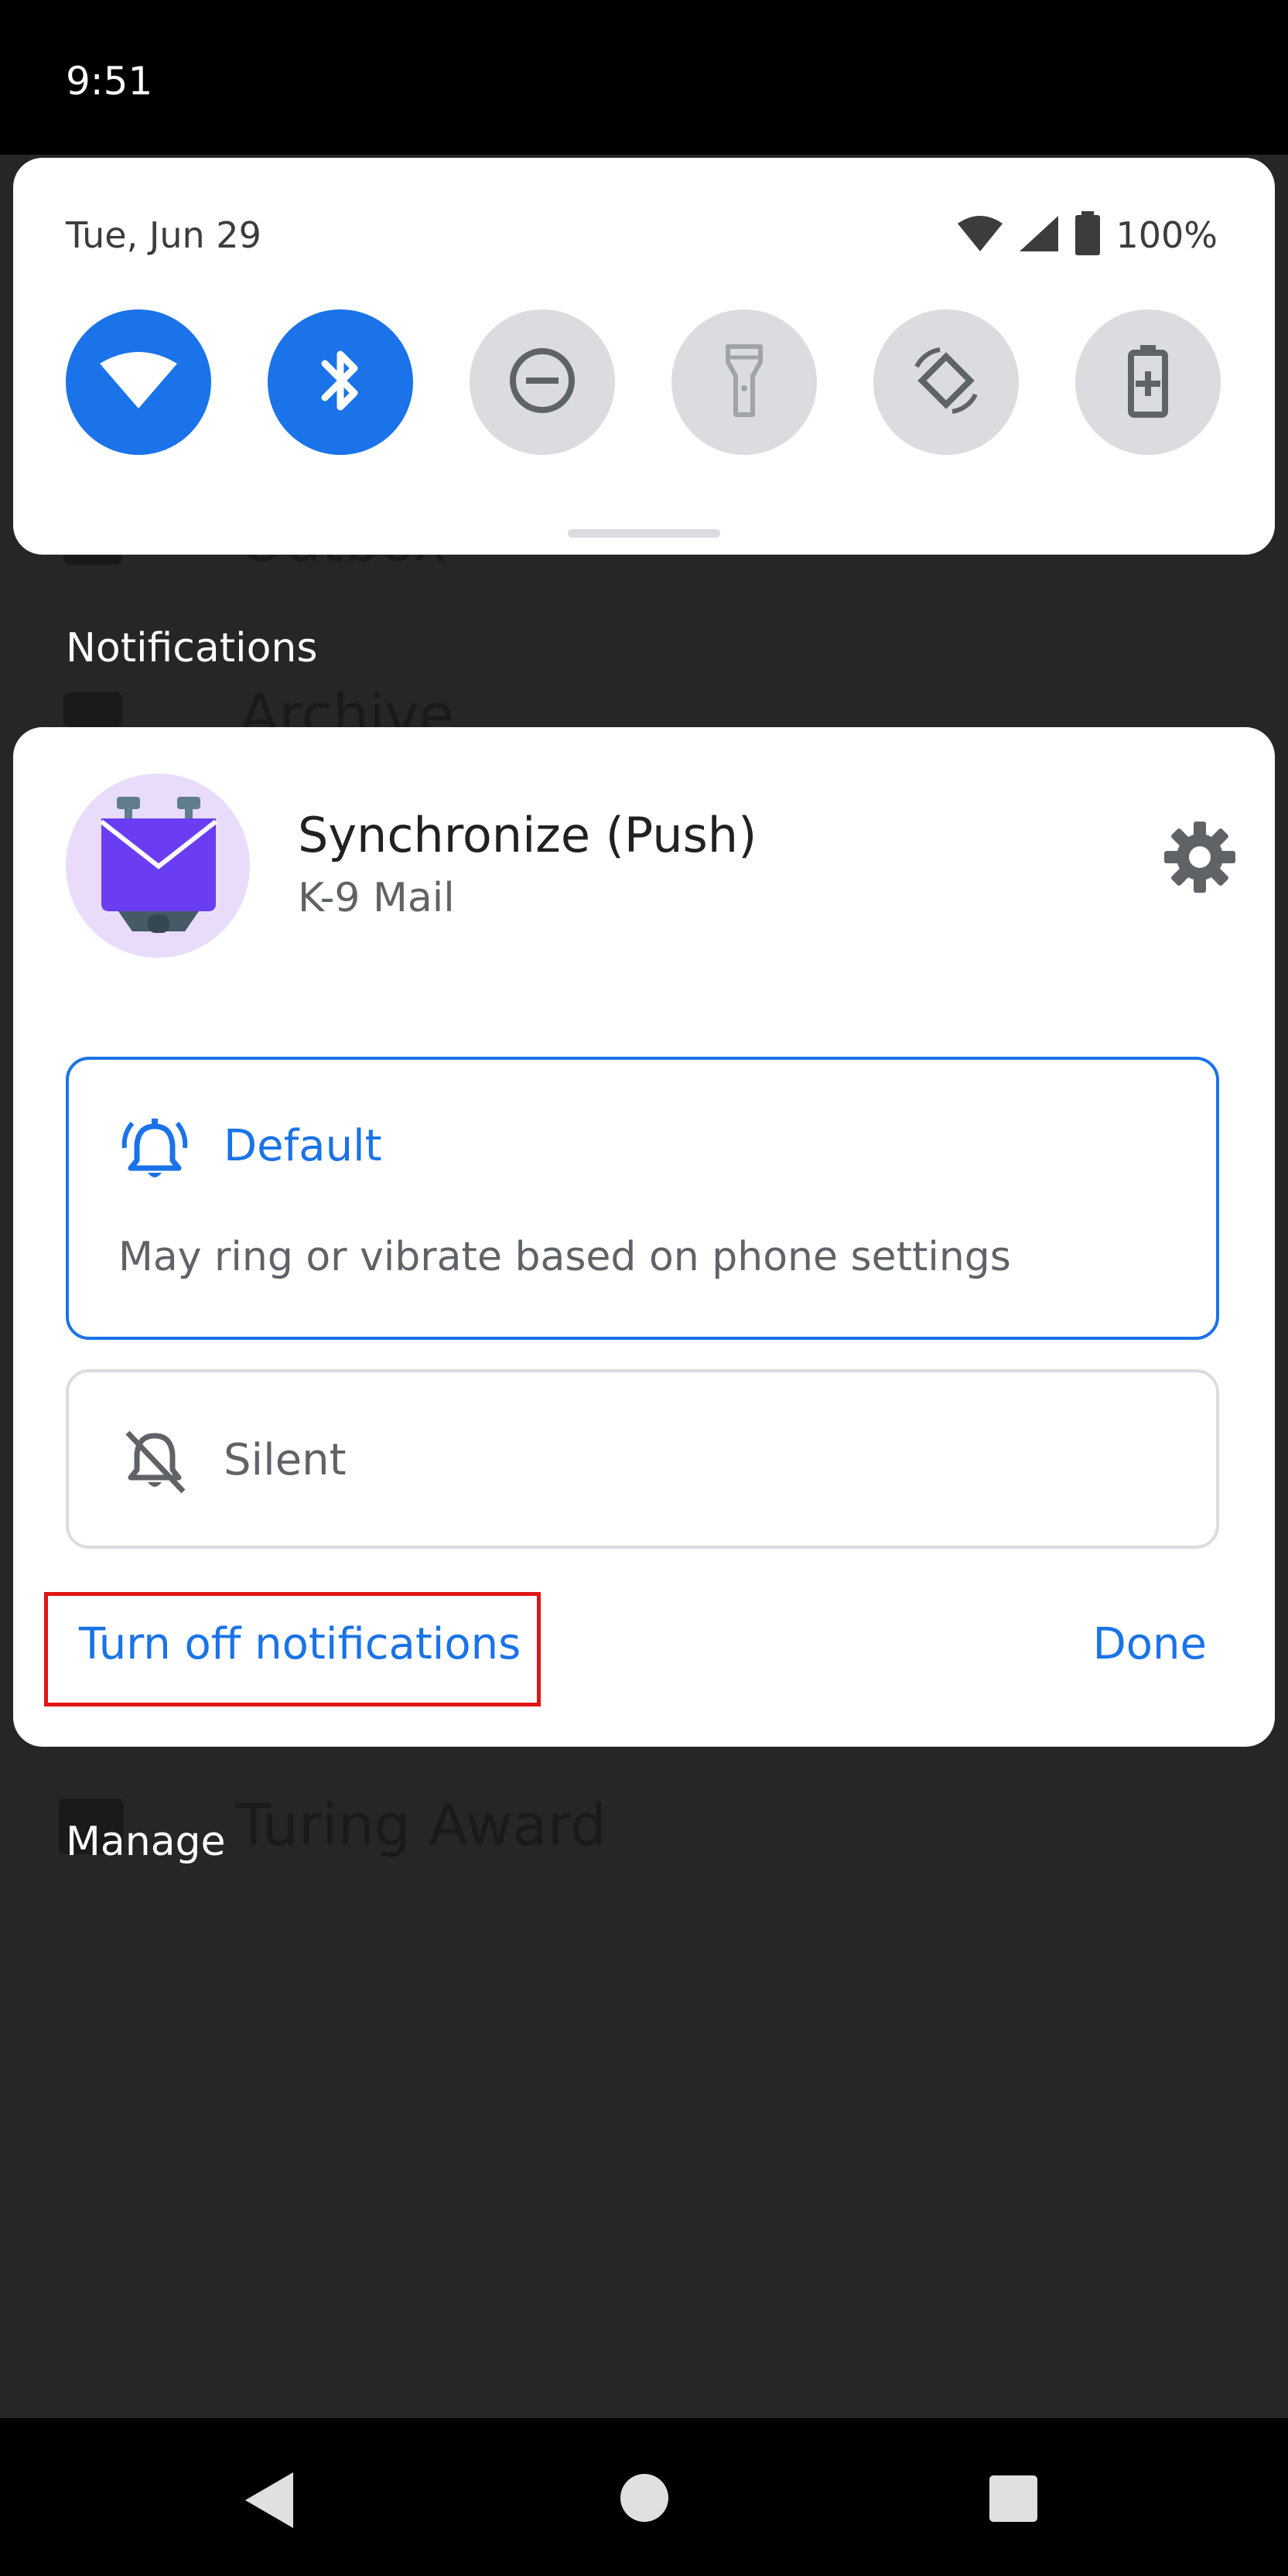  I want to click on back-icon, so click(269, 2501).